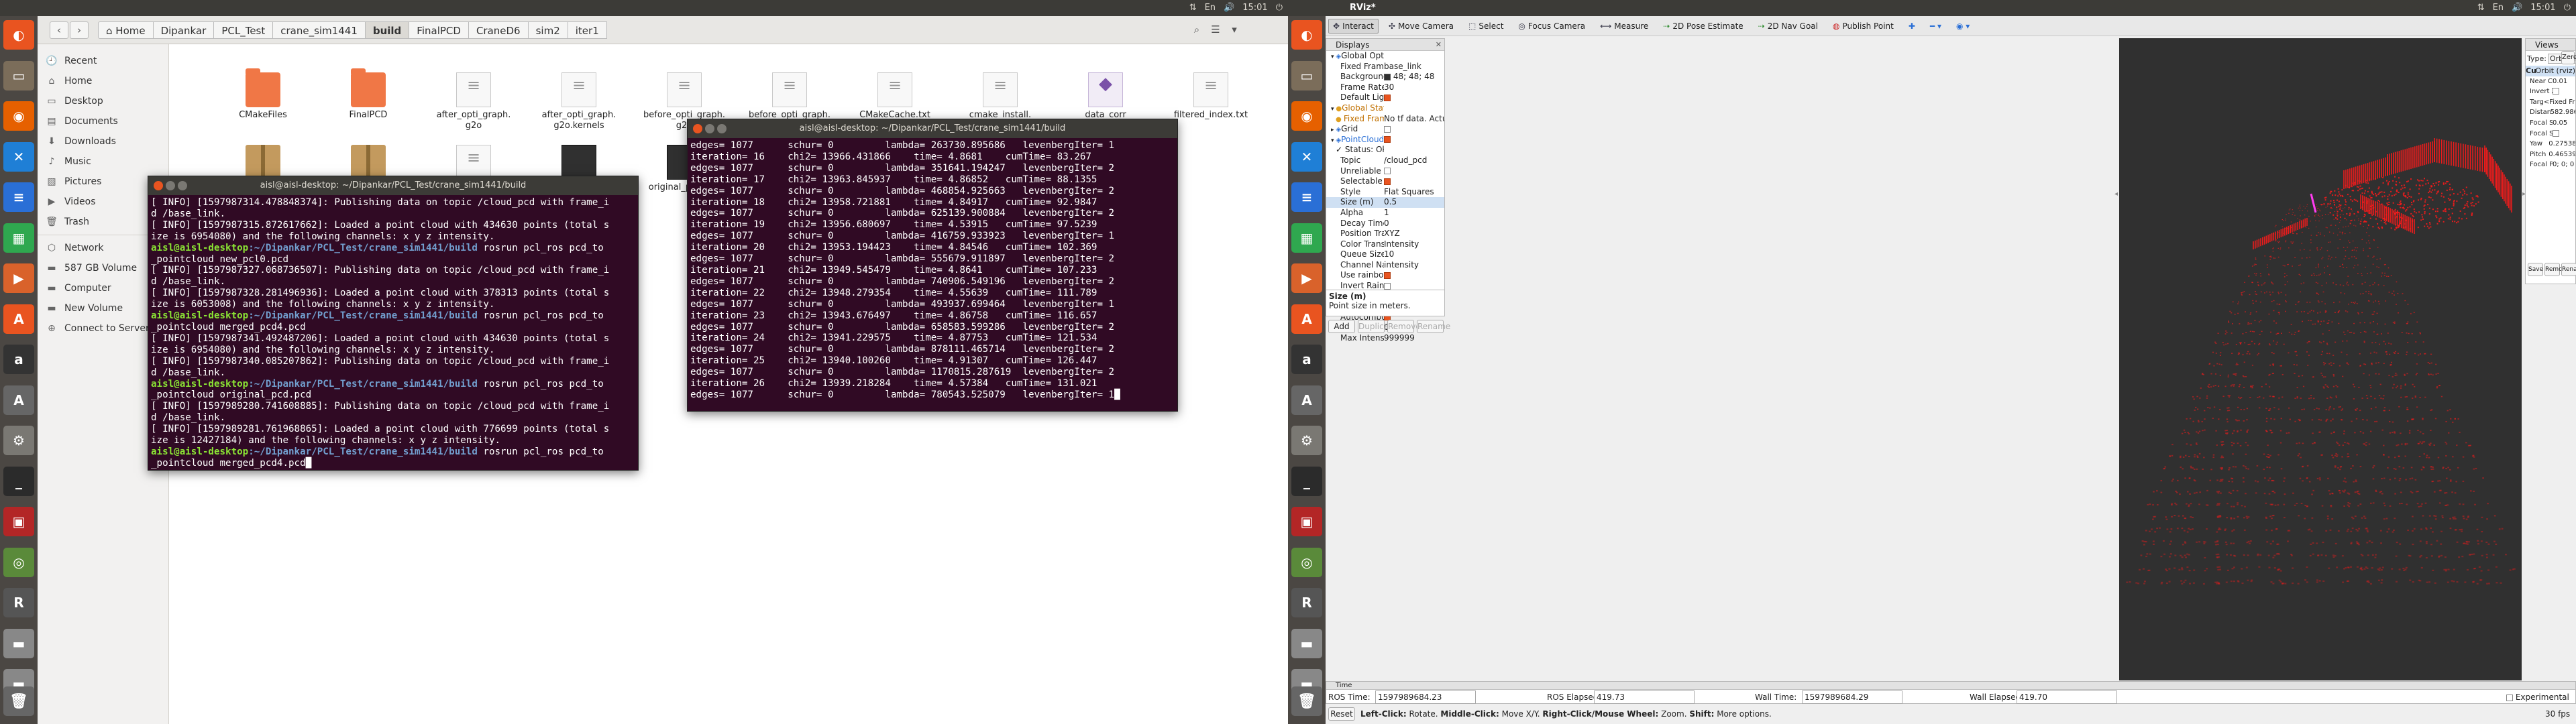 This screenshot has height=724, width=2576. I want to click on tool-select: ⬚ Select, so click(1486, 27).